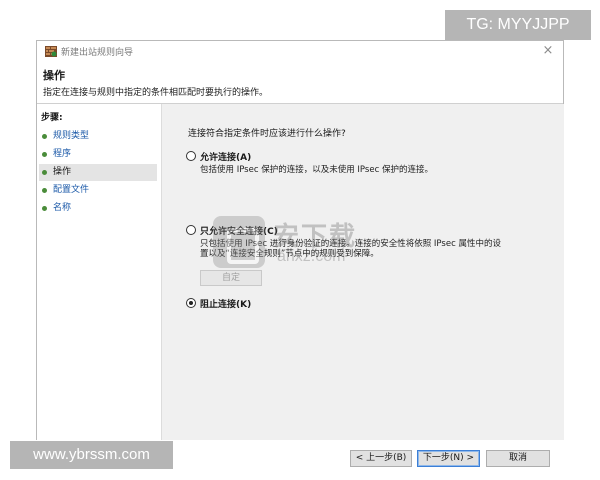  What do you see at coordinates (91, 455) in the screenshot?
I see `site-overlay-label: www.ybrssm.com` at bounding box center [91, 455].